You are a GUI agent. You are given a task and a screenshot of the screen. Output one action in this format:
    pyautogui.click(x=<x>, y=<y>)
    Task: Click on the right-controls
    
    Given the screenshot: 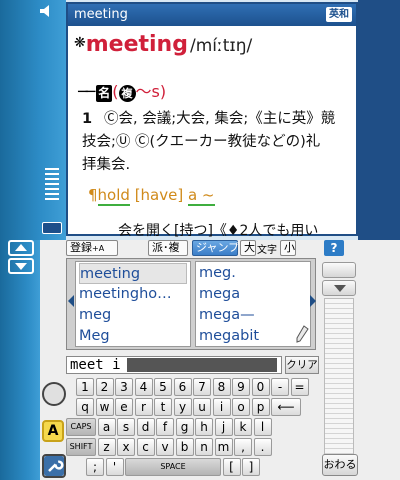 What is the action you would take?
    pyautogui.click(x=339, y=367)
    